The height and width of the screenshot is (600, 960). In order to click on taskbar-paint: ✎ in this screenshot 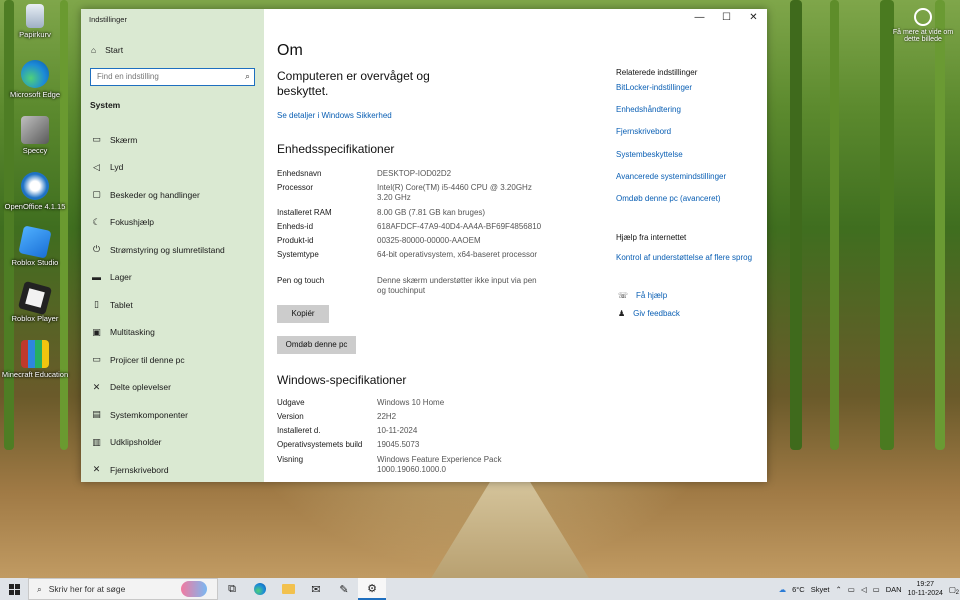, I will do `click(344, 589)`.